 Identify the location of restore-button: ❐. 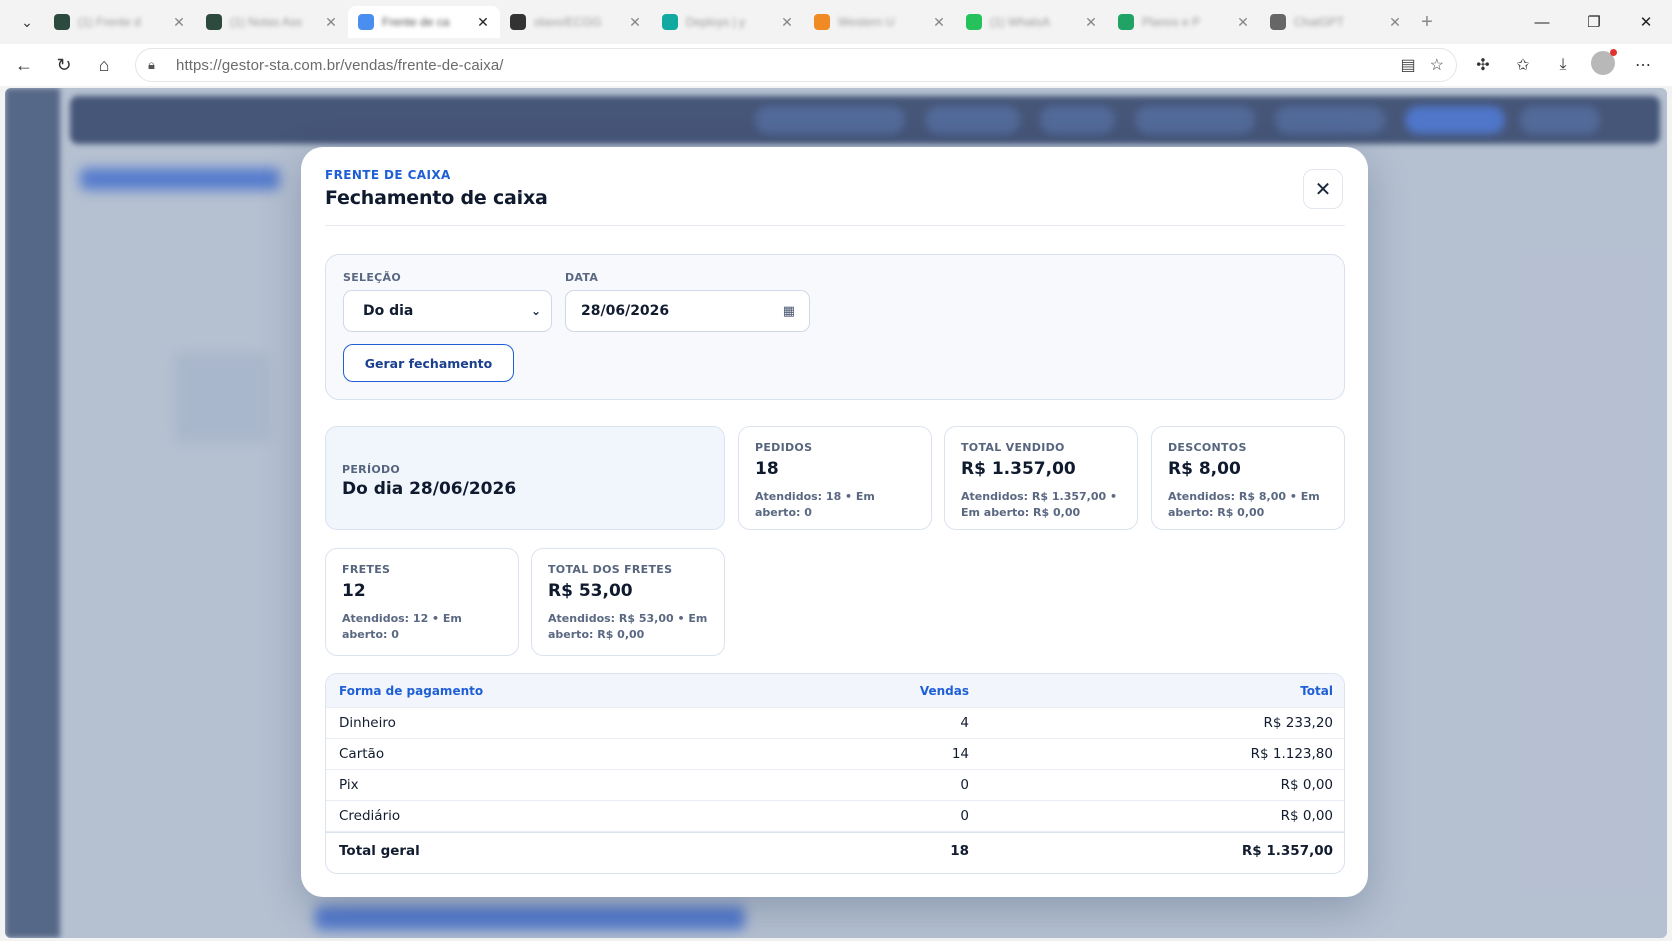
(1594, 22).